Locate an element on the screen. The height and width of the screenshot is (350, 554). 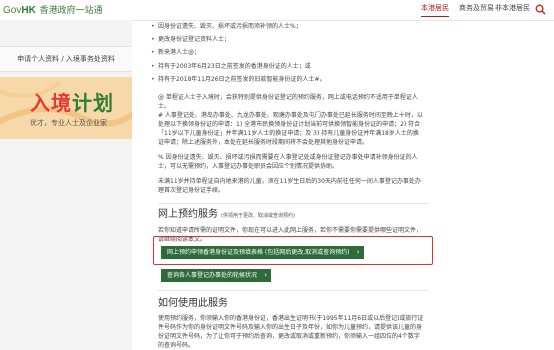
list-item: 新来港人士@； is located at coordinates (284, 52).